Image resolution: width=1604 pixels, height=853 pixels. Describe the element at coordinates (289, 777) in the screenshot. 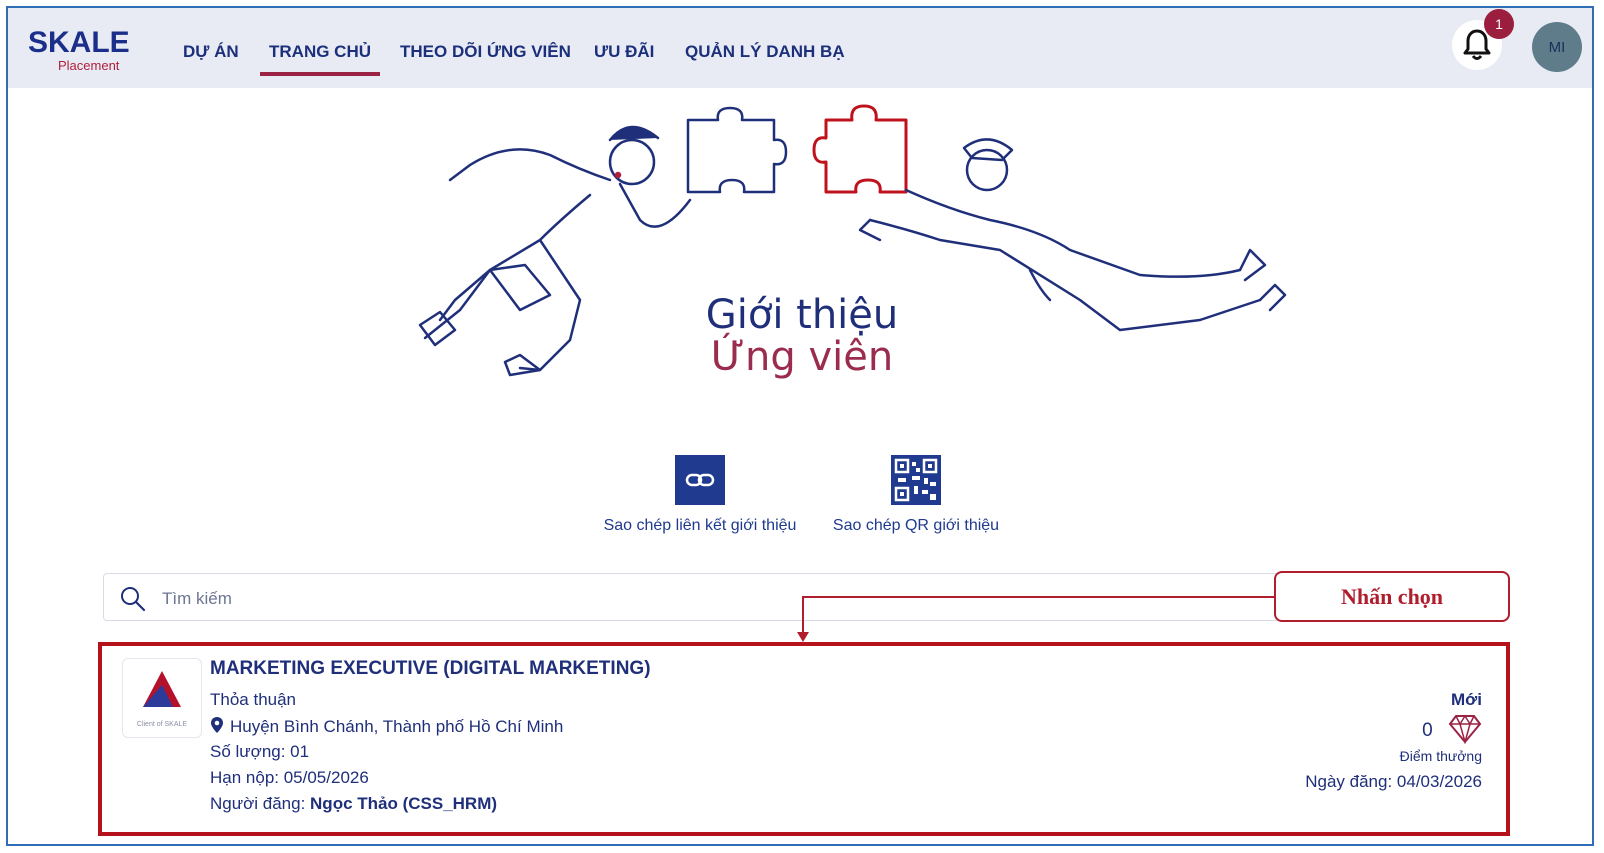

I see `job-deadline: Hạn nộp: 05/05/2026` at that location.